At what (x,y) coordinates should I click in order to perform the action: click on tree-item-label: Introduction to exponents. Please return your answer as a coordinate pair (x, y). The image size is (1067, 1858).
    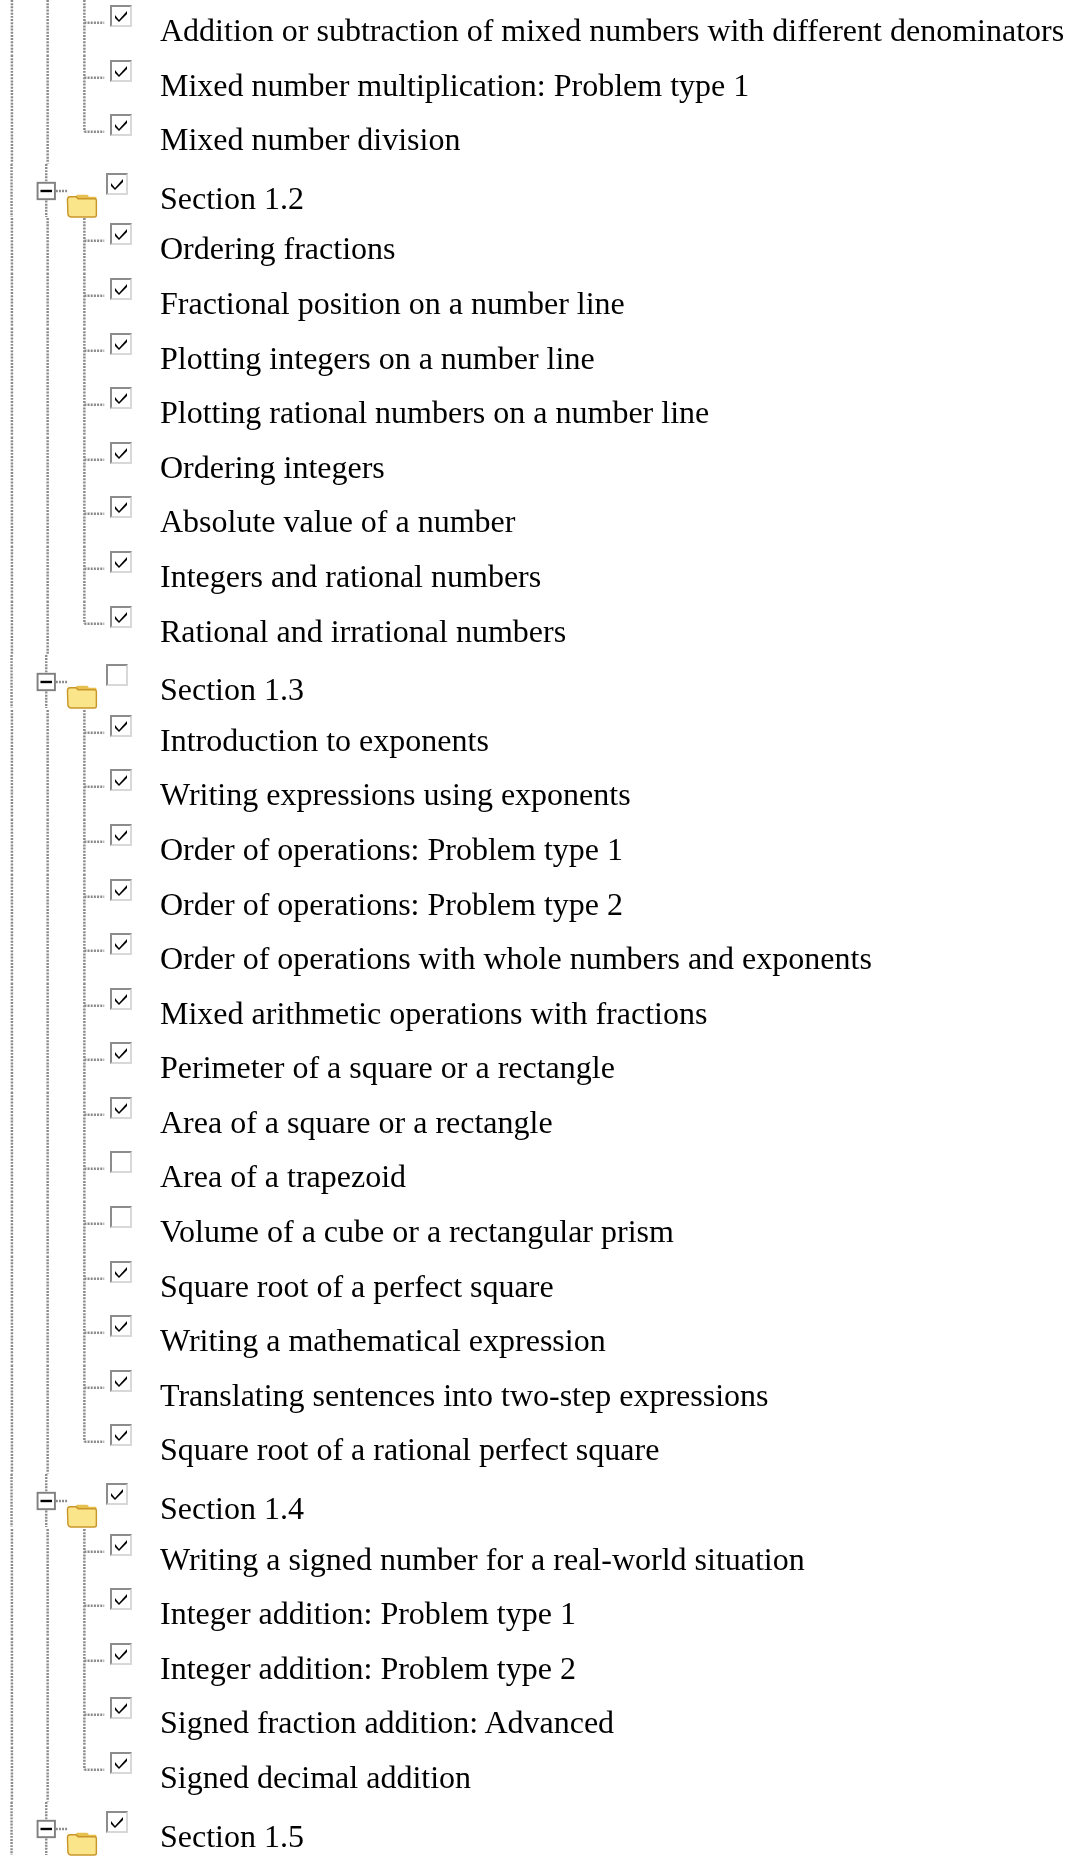
    Looking at the image, I should click on (324, 739).